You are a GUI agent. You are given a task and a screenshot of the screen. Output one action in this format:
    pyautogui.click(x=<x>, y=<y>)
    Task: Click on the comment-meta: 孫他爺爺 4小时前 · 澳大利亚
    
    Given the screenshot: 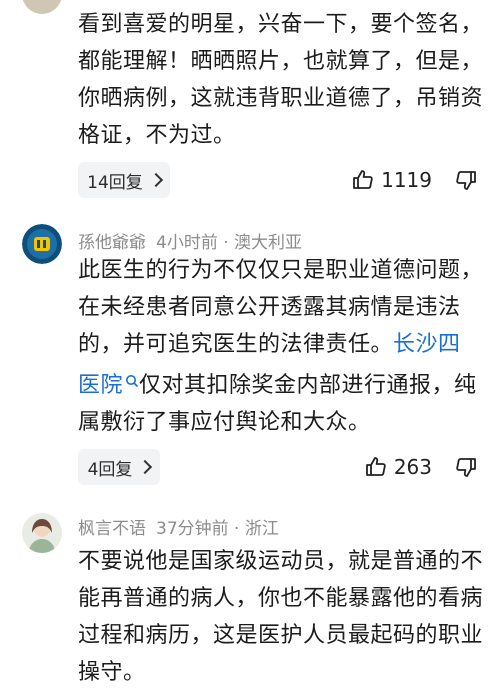 What is the action you would take?
    pyautogui.click(x=190, y=240)
    